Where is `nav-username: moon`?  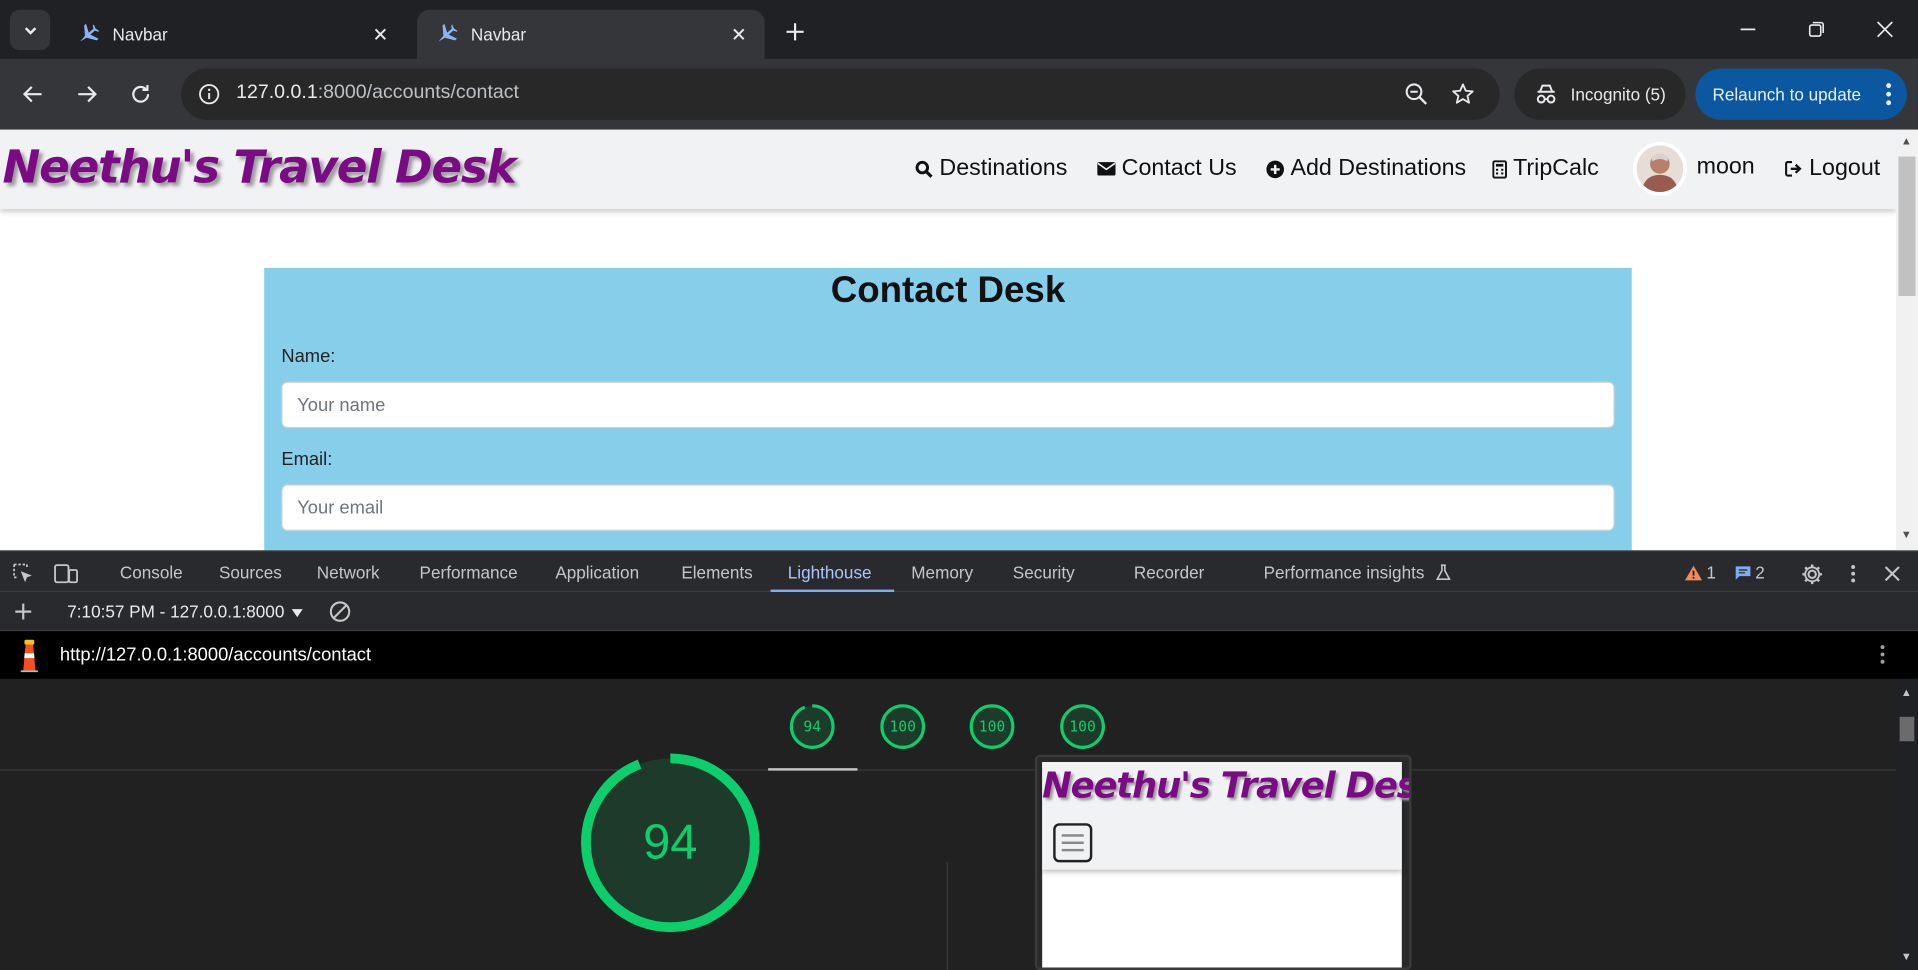 nav-username: moon is located at coordinates (1725, 167).